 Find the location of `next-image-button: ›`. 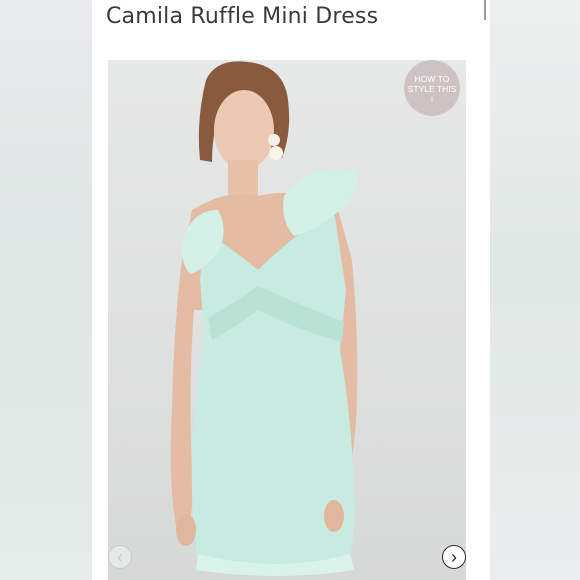

next-image-button: › is located at coordinates (454, 557).